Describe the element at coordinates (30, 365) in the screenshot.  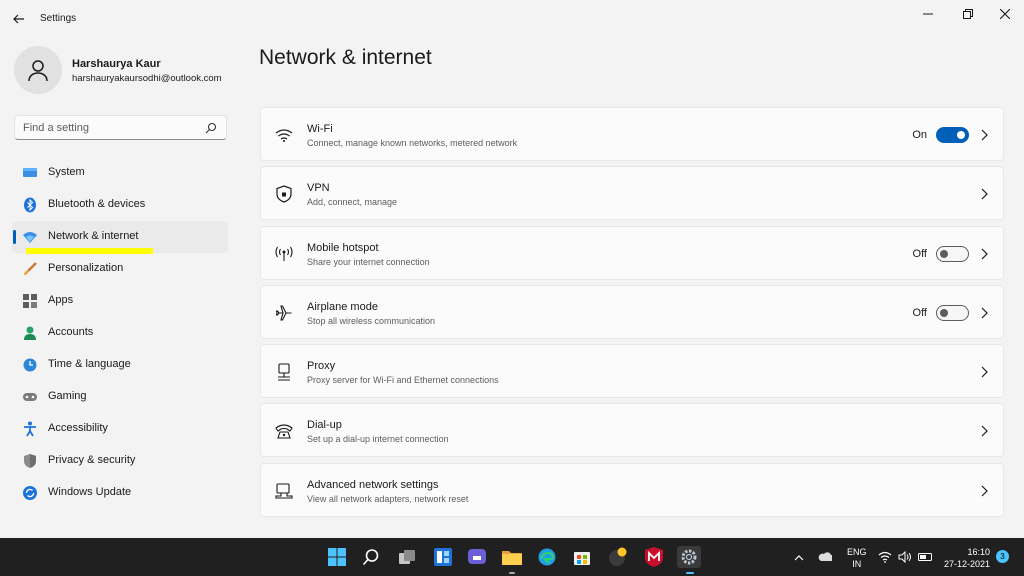
I see `globe-clock-icon` at that location.